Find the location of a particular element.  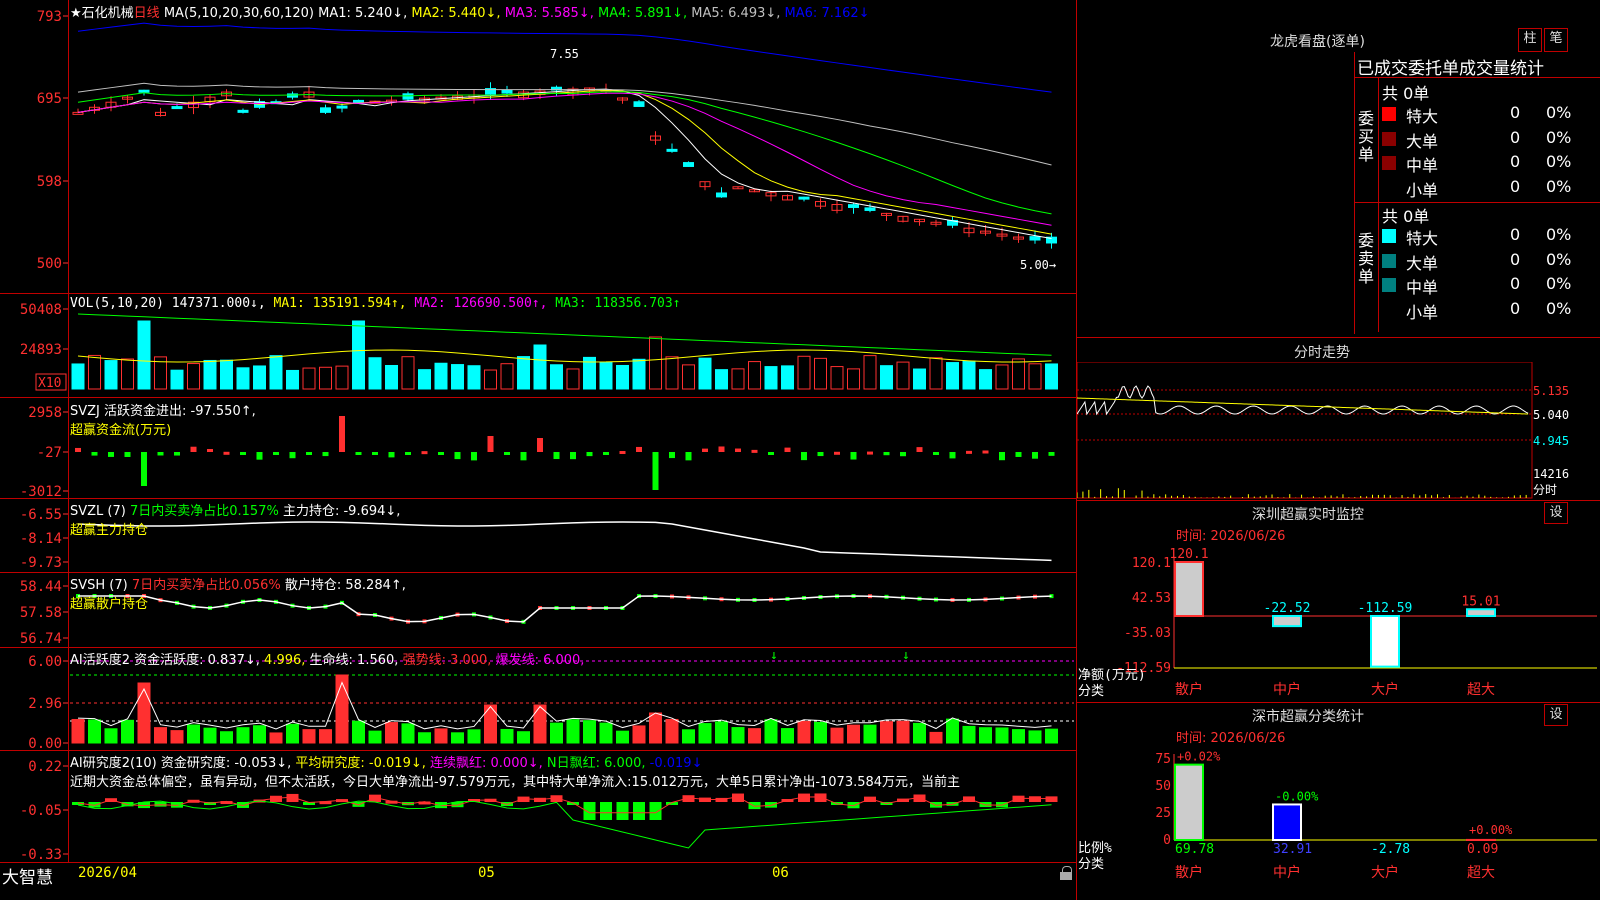

intraday-frame is located at coordinates (1305, 430).